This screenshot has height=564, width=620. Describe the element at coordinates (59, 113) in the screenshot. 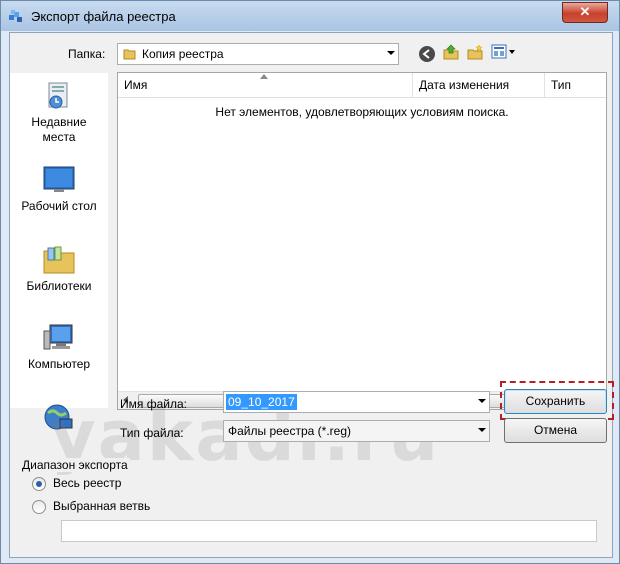

I see `place-recent: Недавние места` at that location.